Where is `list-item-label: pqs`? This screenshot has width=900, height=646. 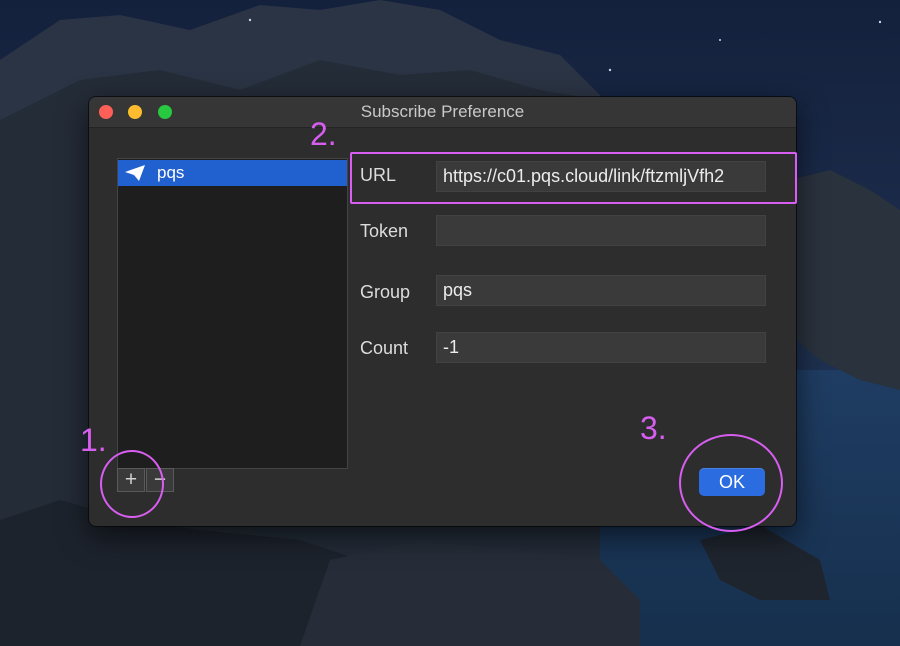 list-item-label: pqs is located at coordinates (171, 172).